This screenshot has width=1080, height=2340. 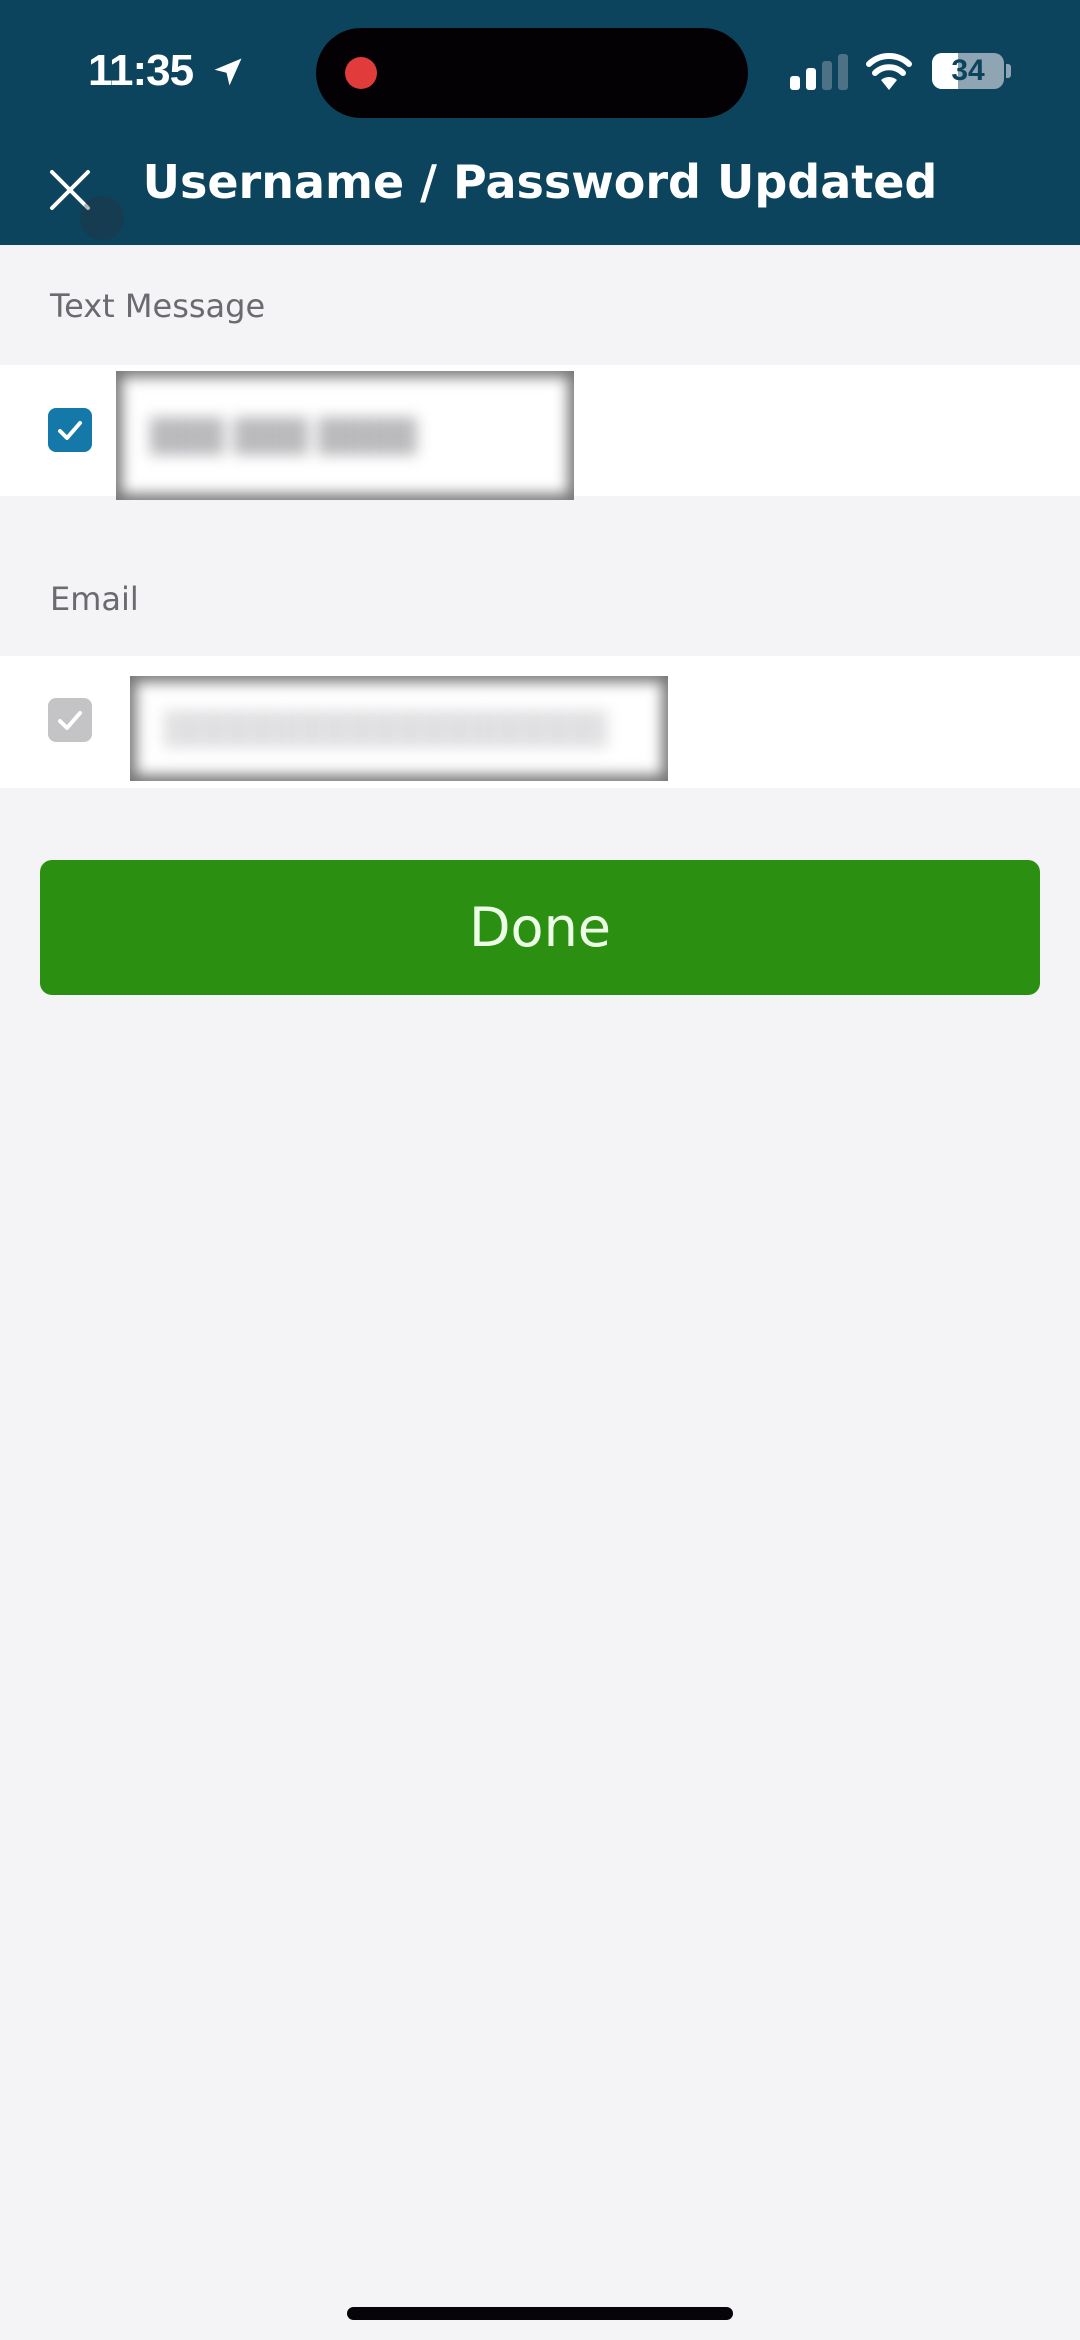 I want to click on done-button: Done, so click(x=540, y=927).